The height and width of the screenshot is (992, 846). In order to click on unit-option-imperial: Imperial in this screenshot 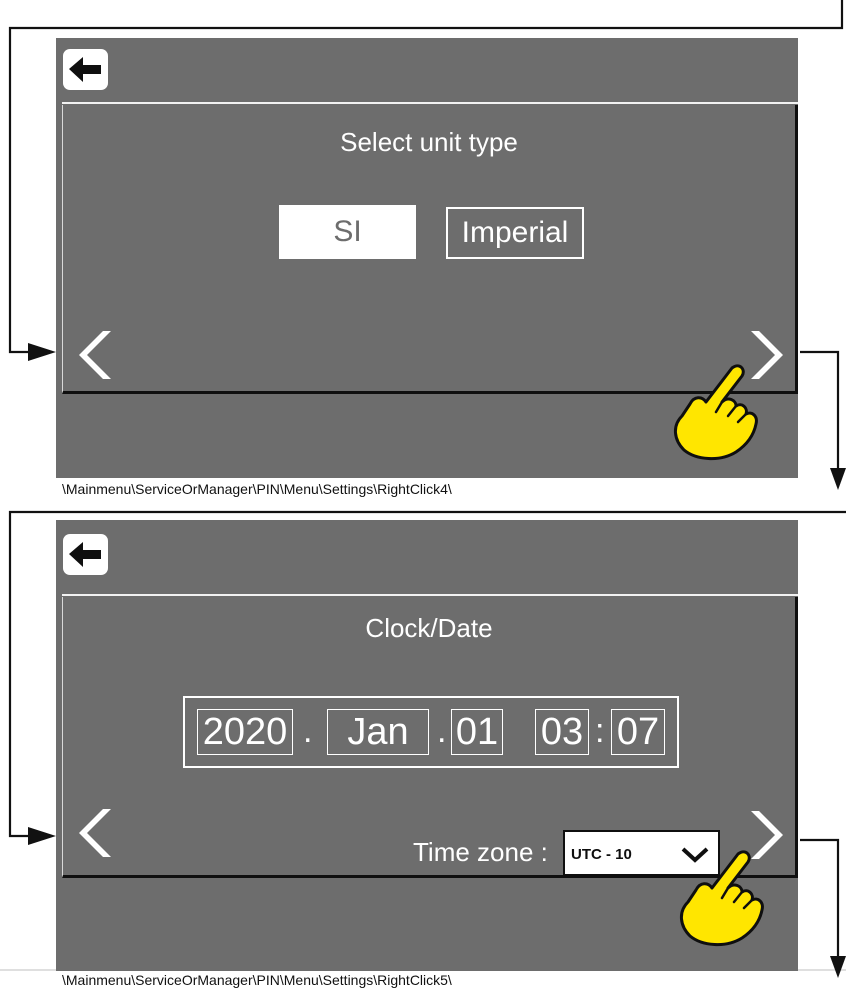, I will do `click(515, 233)`.